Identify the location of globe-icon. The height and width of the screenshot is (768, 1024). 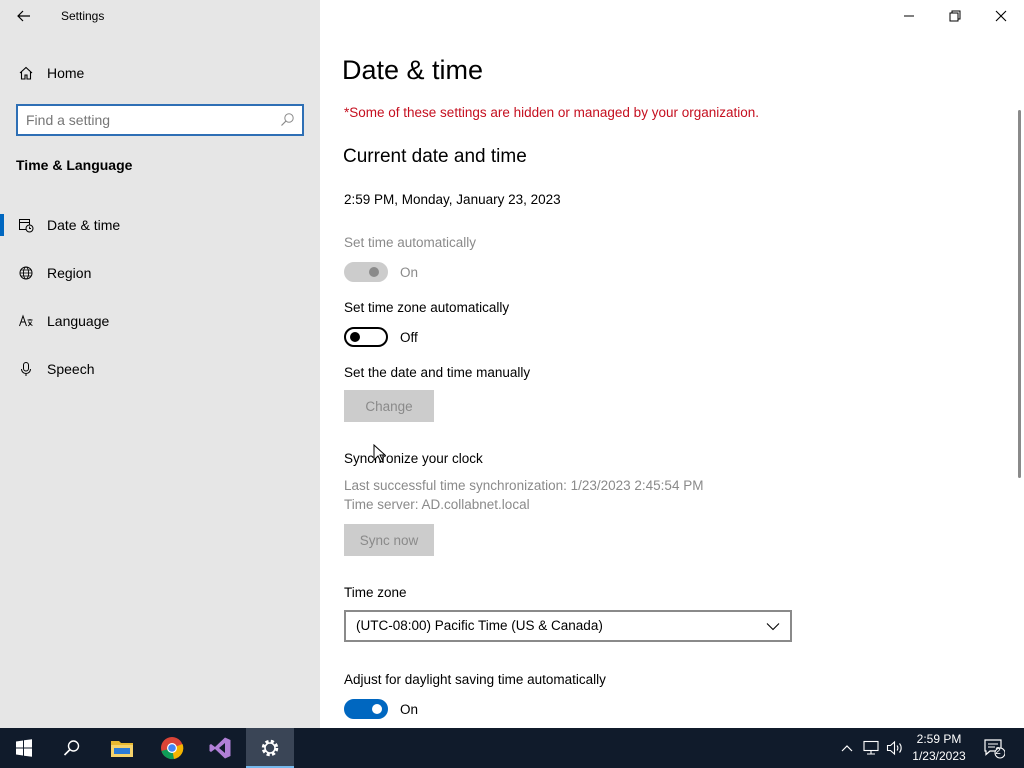
(26, 273).